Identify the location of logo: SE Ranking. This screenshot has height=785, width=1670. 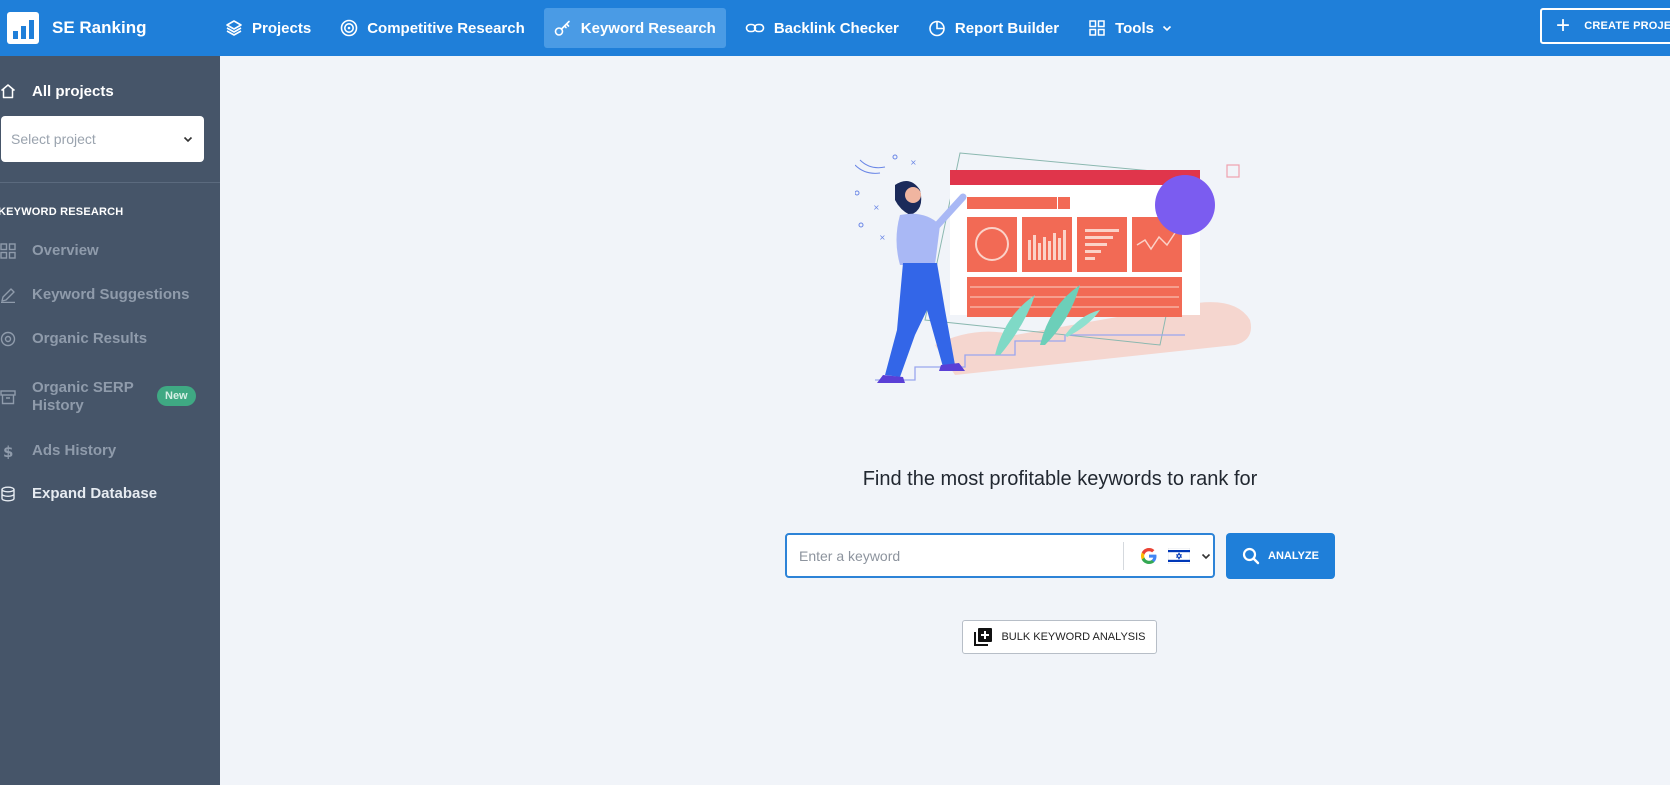
(105, 28).